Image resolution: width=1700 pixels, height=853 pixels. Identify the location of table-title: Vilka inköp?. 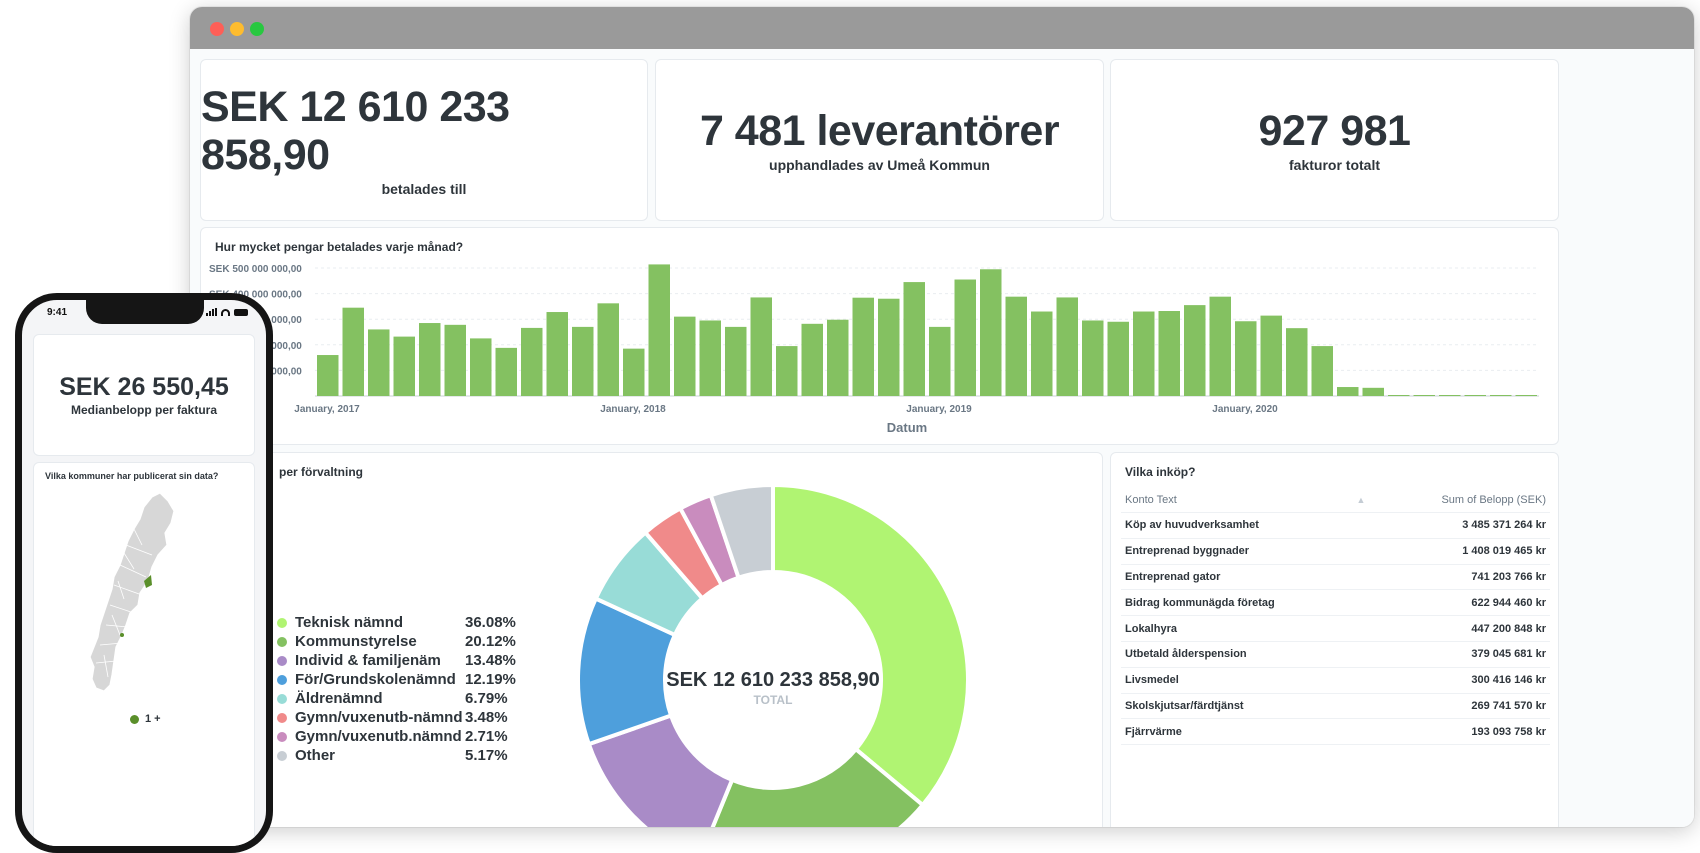
(1160, 472).